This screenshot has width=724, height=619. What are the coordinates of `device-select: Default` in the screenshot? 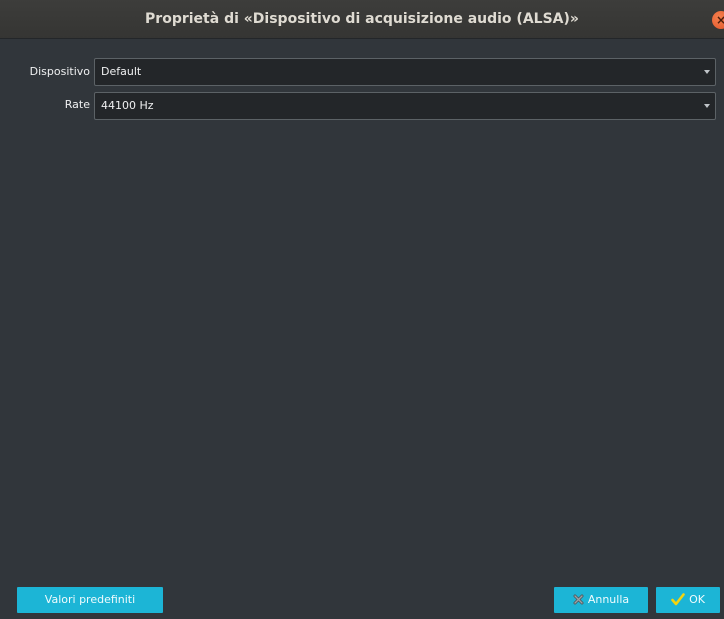 It's located at (405, 72).